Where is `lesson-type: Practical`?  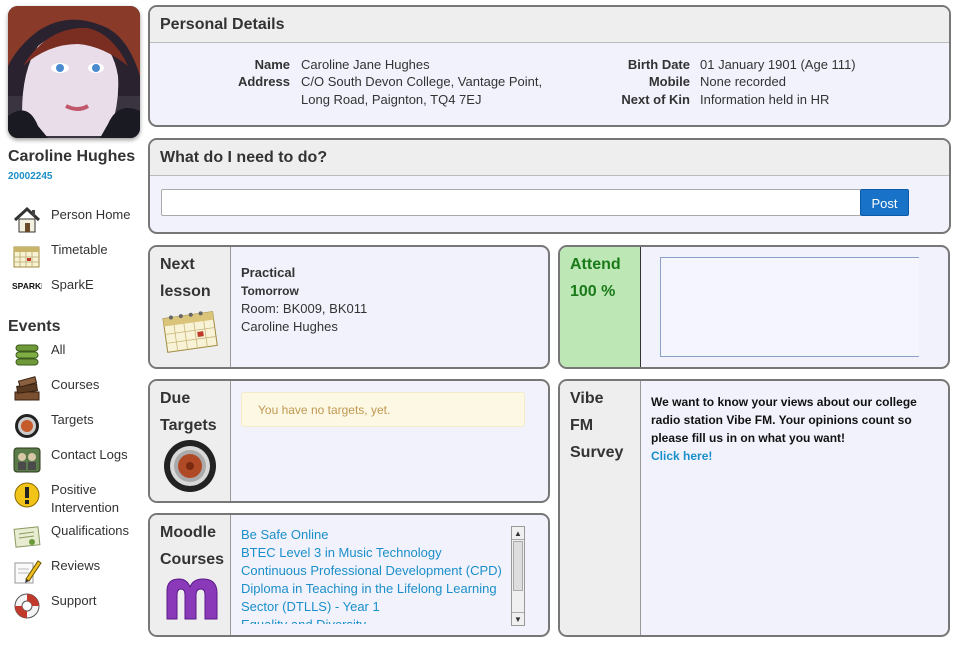
lesson-type: Practical is located at coordinates (268, 272).